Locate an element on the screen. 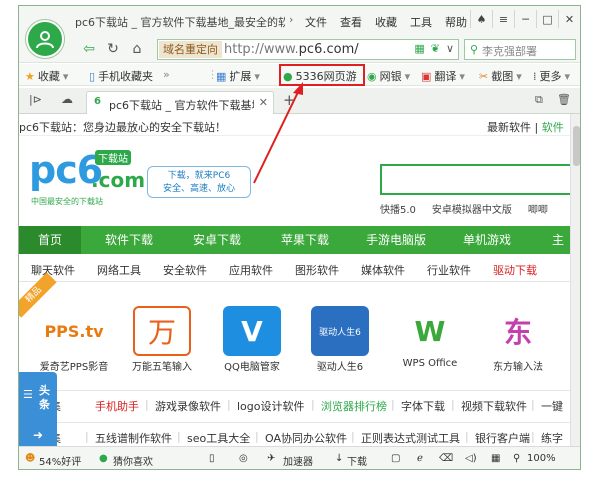  site-welcome-text: pc6下载站：您身边最放心的安全下载站！ is located at coordinates (123, 127).